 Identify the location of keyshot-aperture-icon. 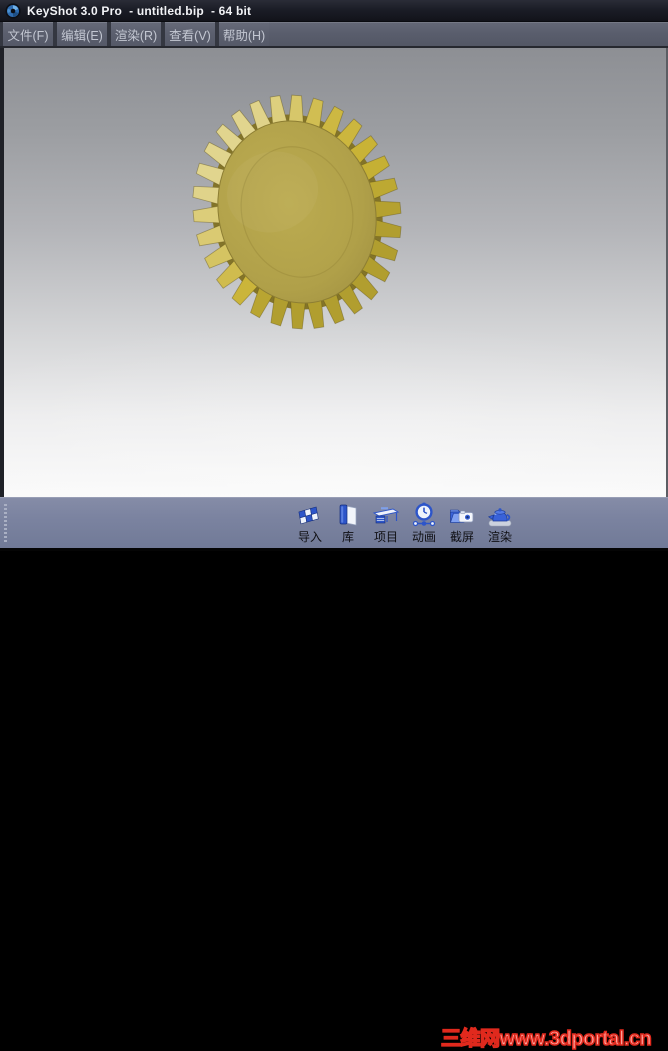
(13, 10).